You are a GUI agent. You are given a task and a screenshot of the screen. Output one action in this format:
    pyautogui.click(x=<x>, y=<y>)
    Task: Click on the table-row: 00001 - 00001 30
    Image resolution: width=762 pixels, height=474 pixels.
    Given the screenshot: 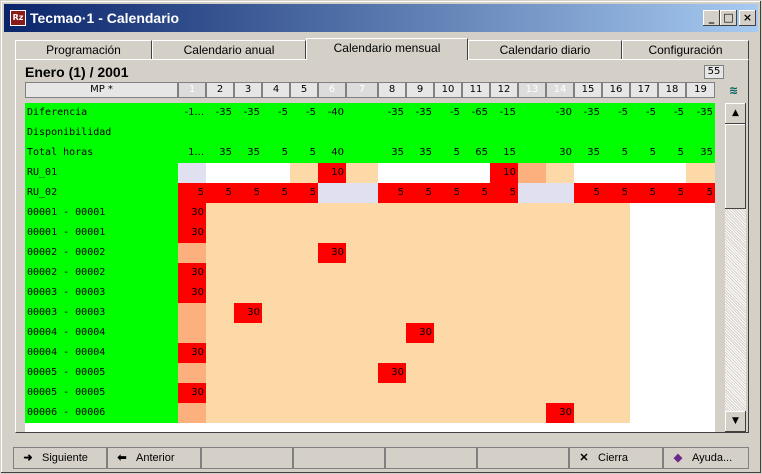 What is the action you would take?
    pyautogui.click(x=370, y=213)
    